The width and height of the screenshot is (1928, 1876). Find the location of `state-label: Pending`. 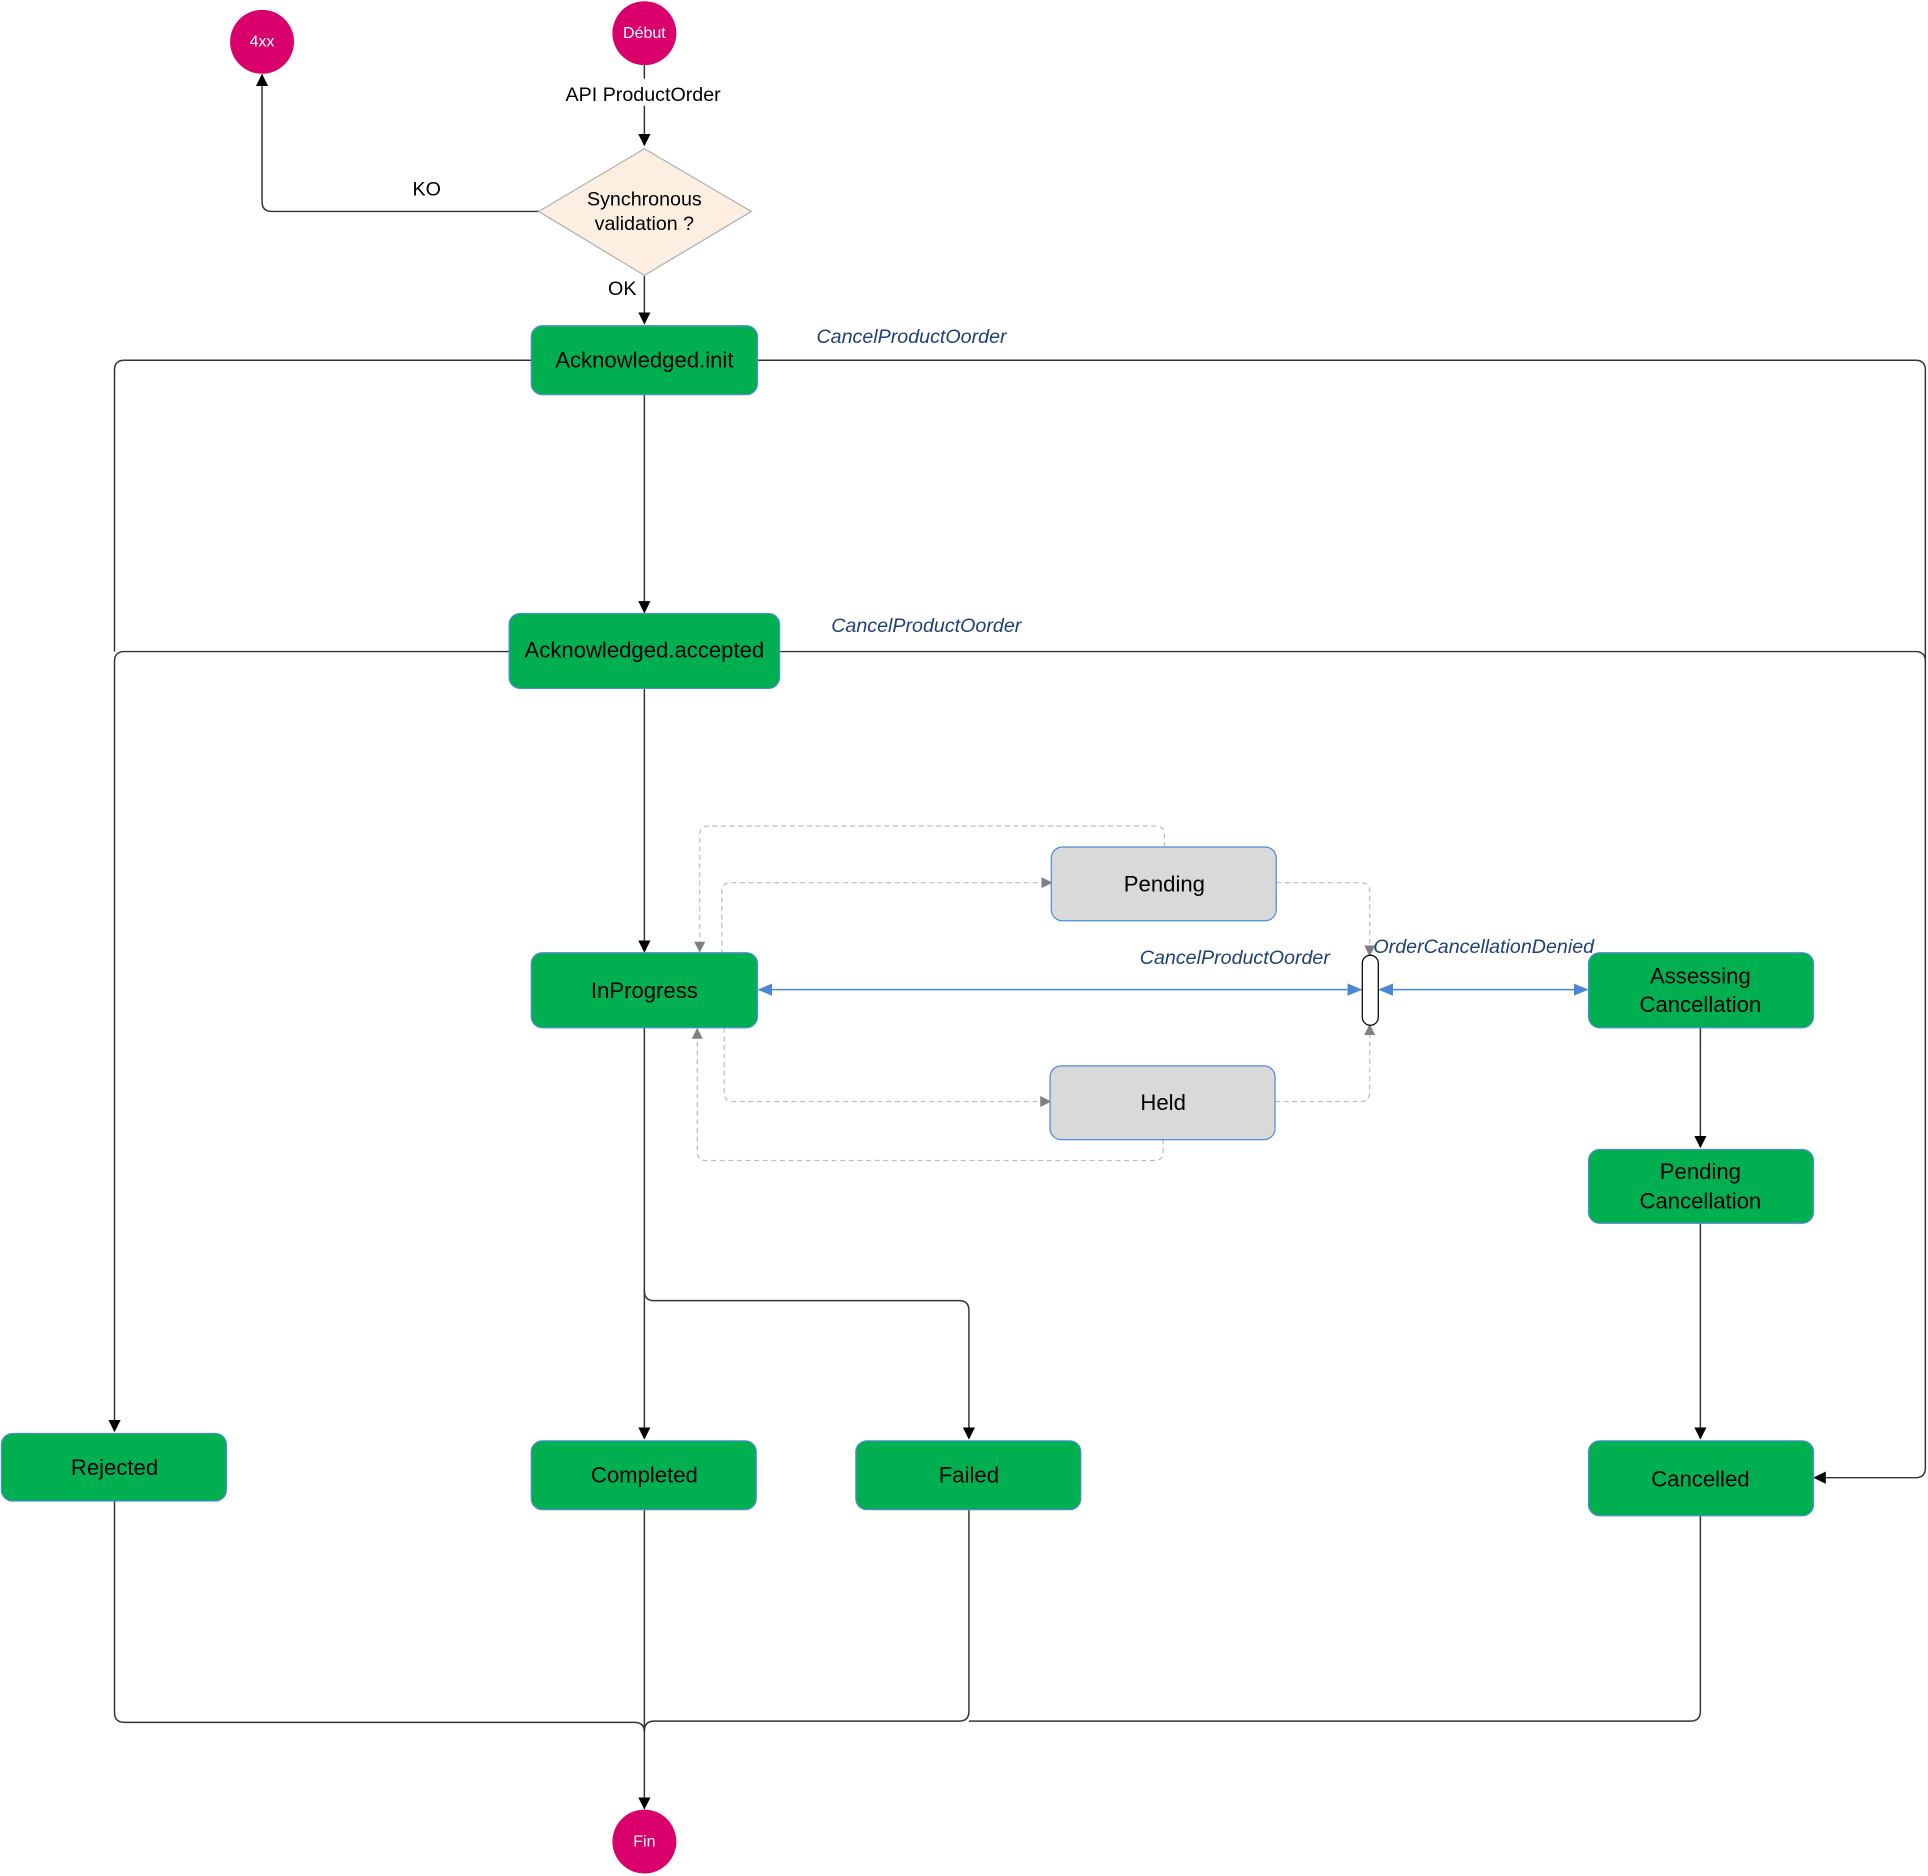

state-label: Pending is located at coordinates (1164, 883).